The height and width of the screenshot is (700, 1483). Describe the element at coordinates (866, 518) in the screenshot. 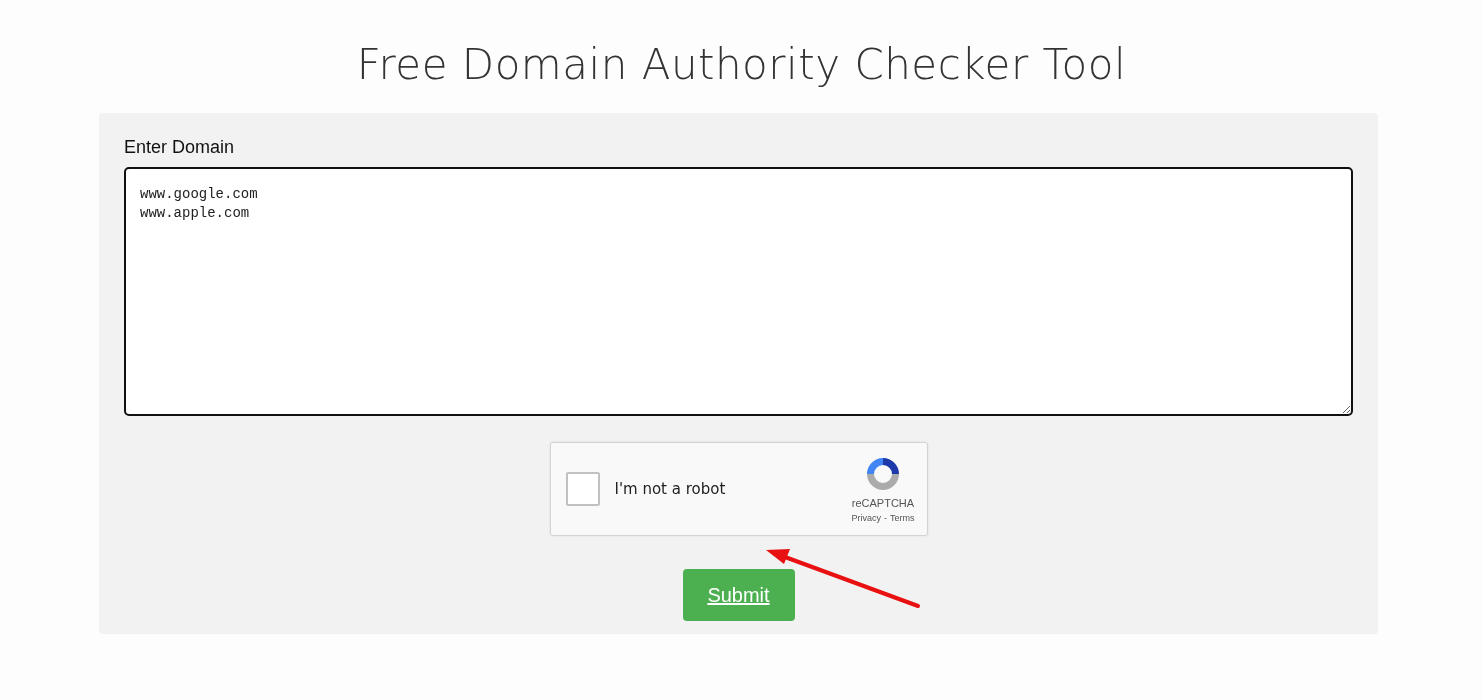

I see `privacy-link: Privacy` at that location.